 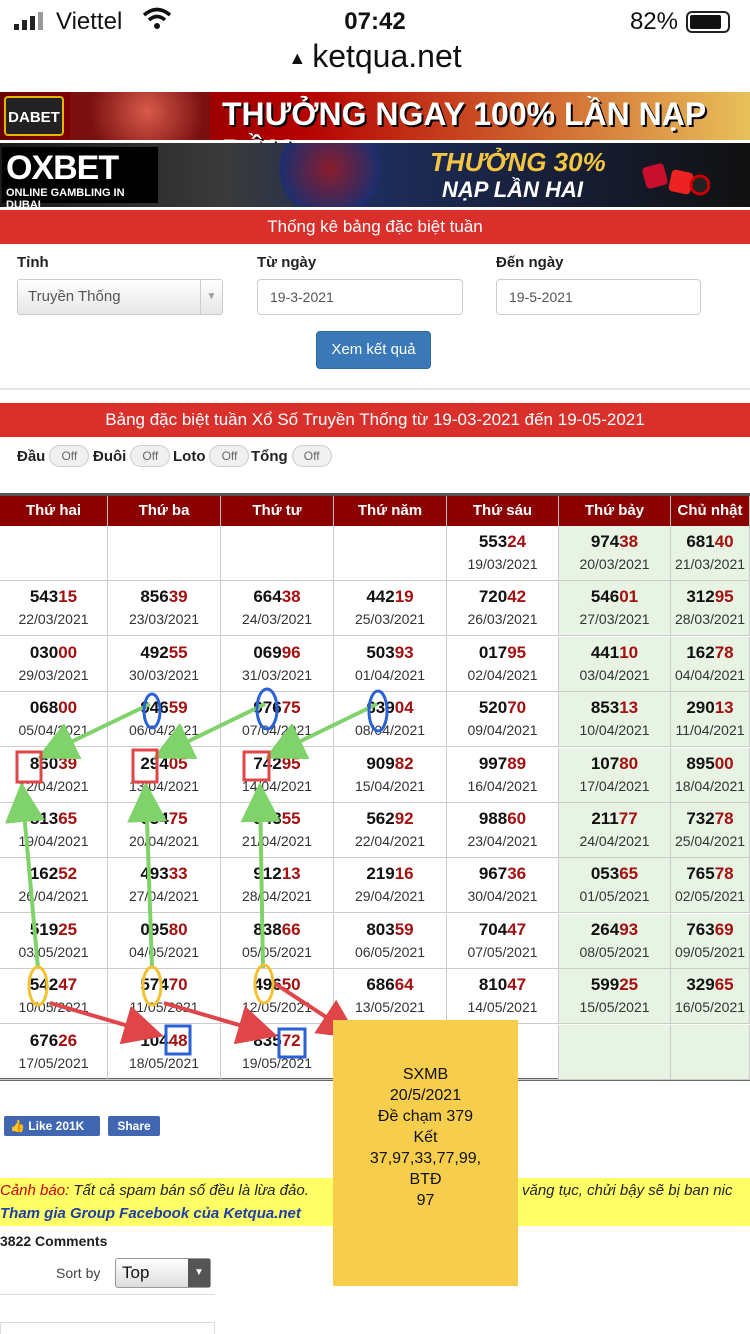 I want to click on note-line: BTĐ, so click(x=425, y=1179).